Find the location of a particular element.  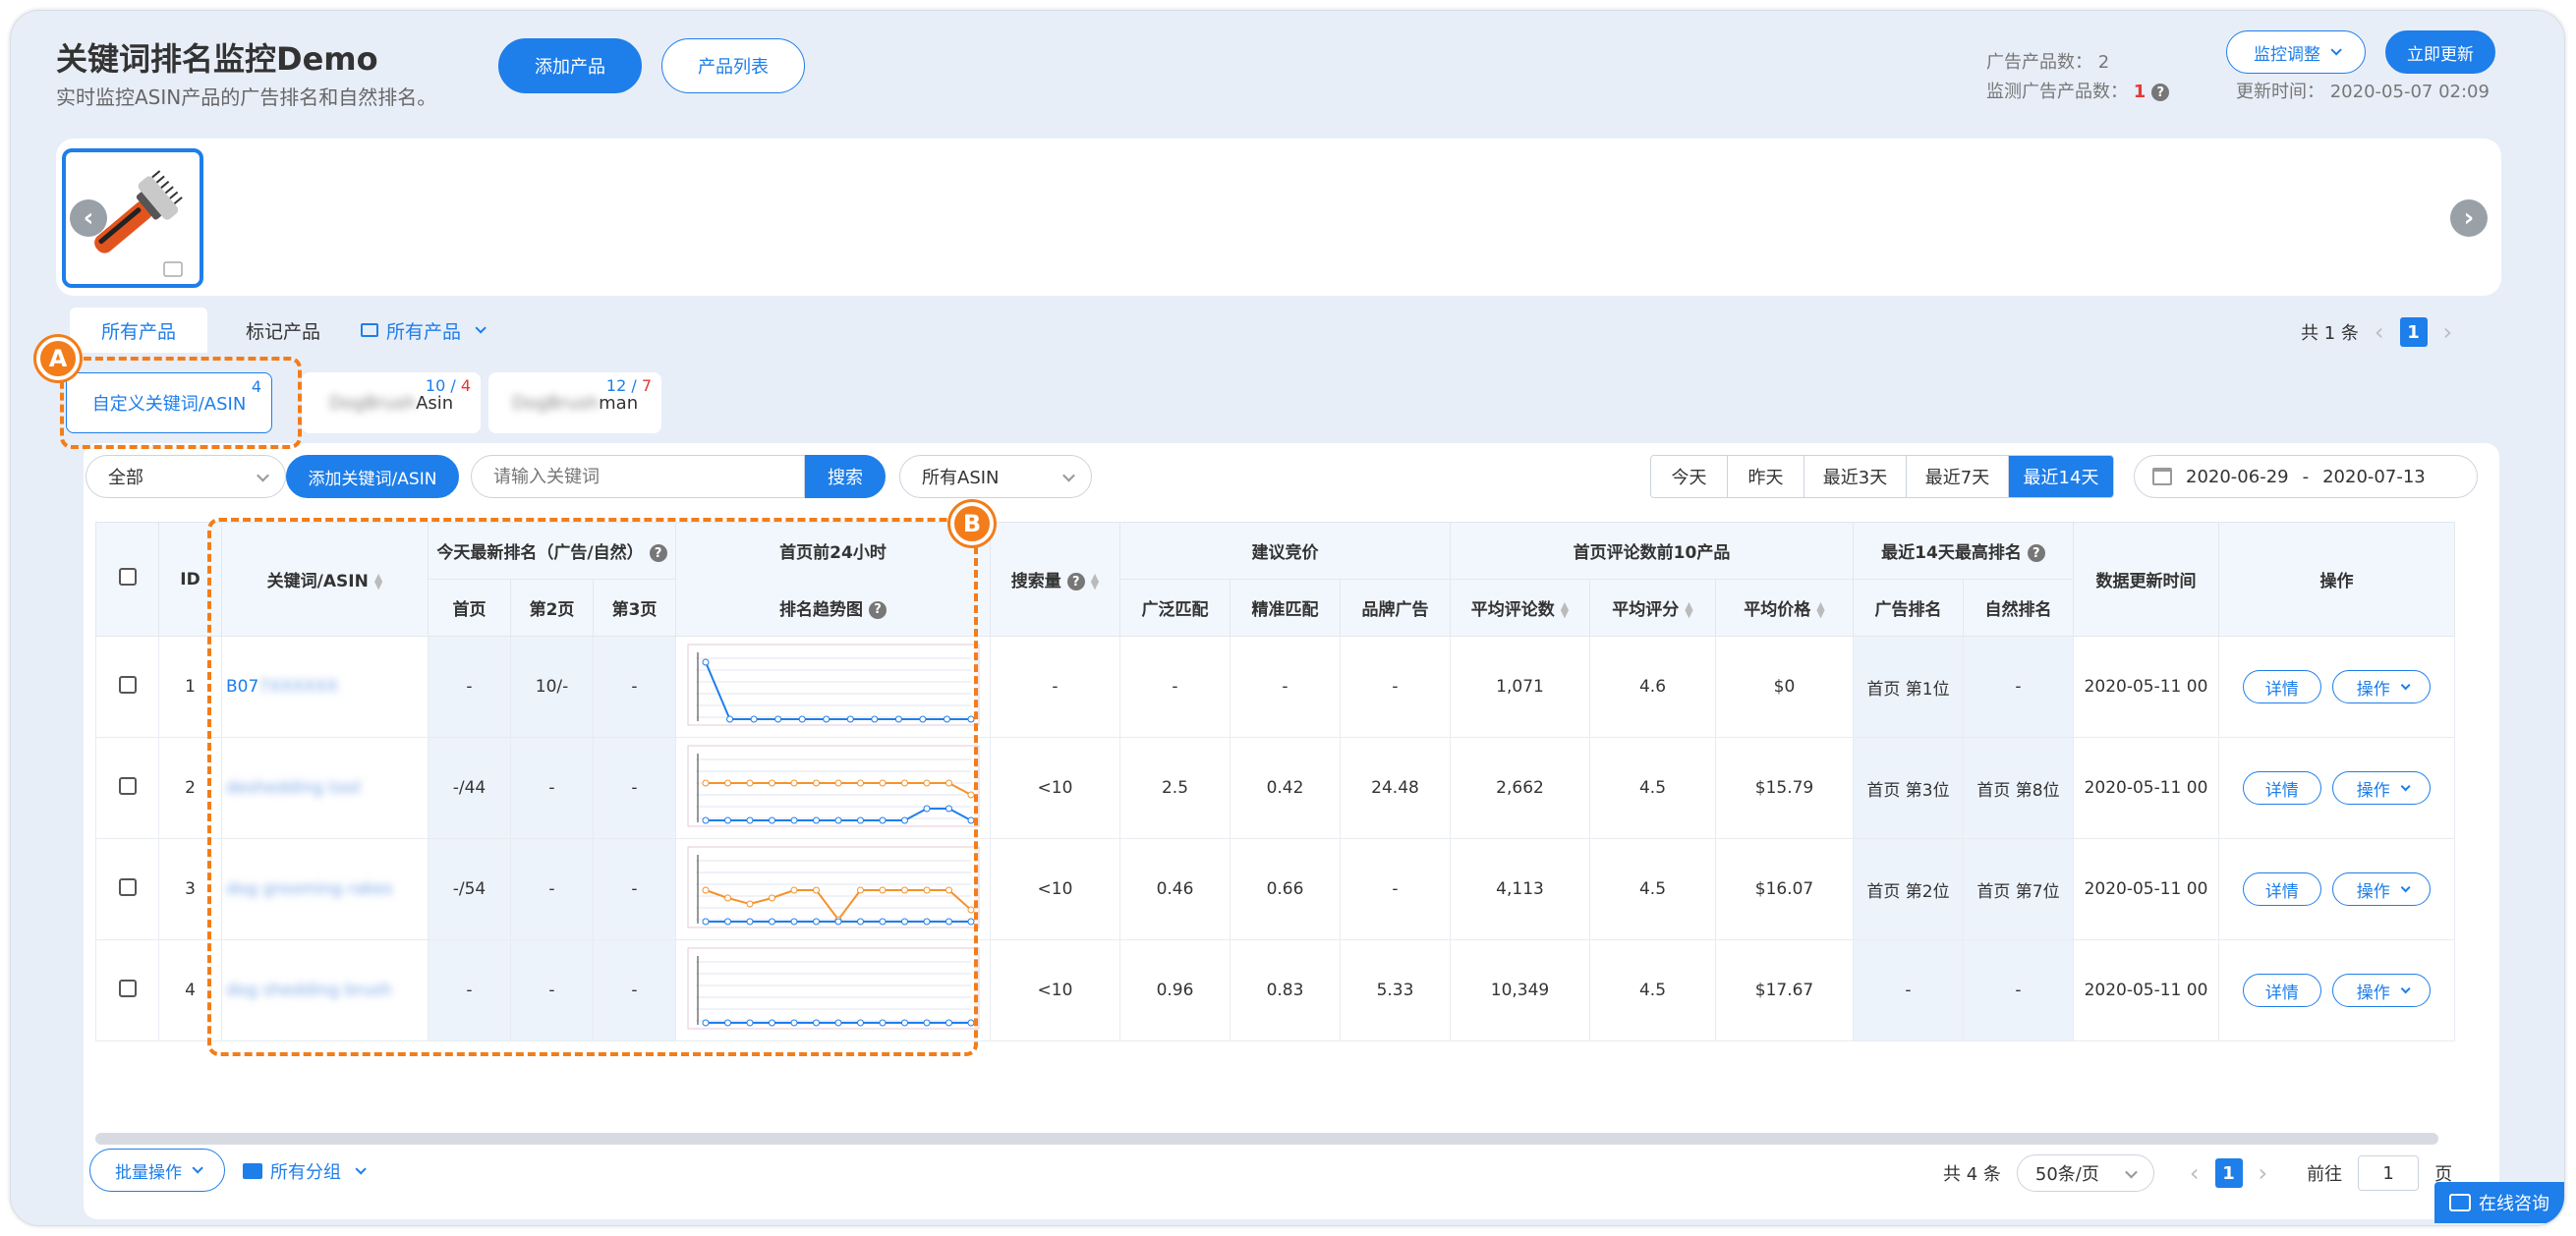

row-ad-rank: 首页 第3位 is located at coordinates (1908, 788).